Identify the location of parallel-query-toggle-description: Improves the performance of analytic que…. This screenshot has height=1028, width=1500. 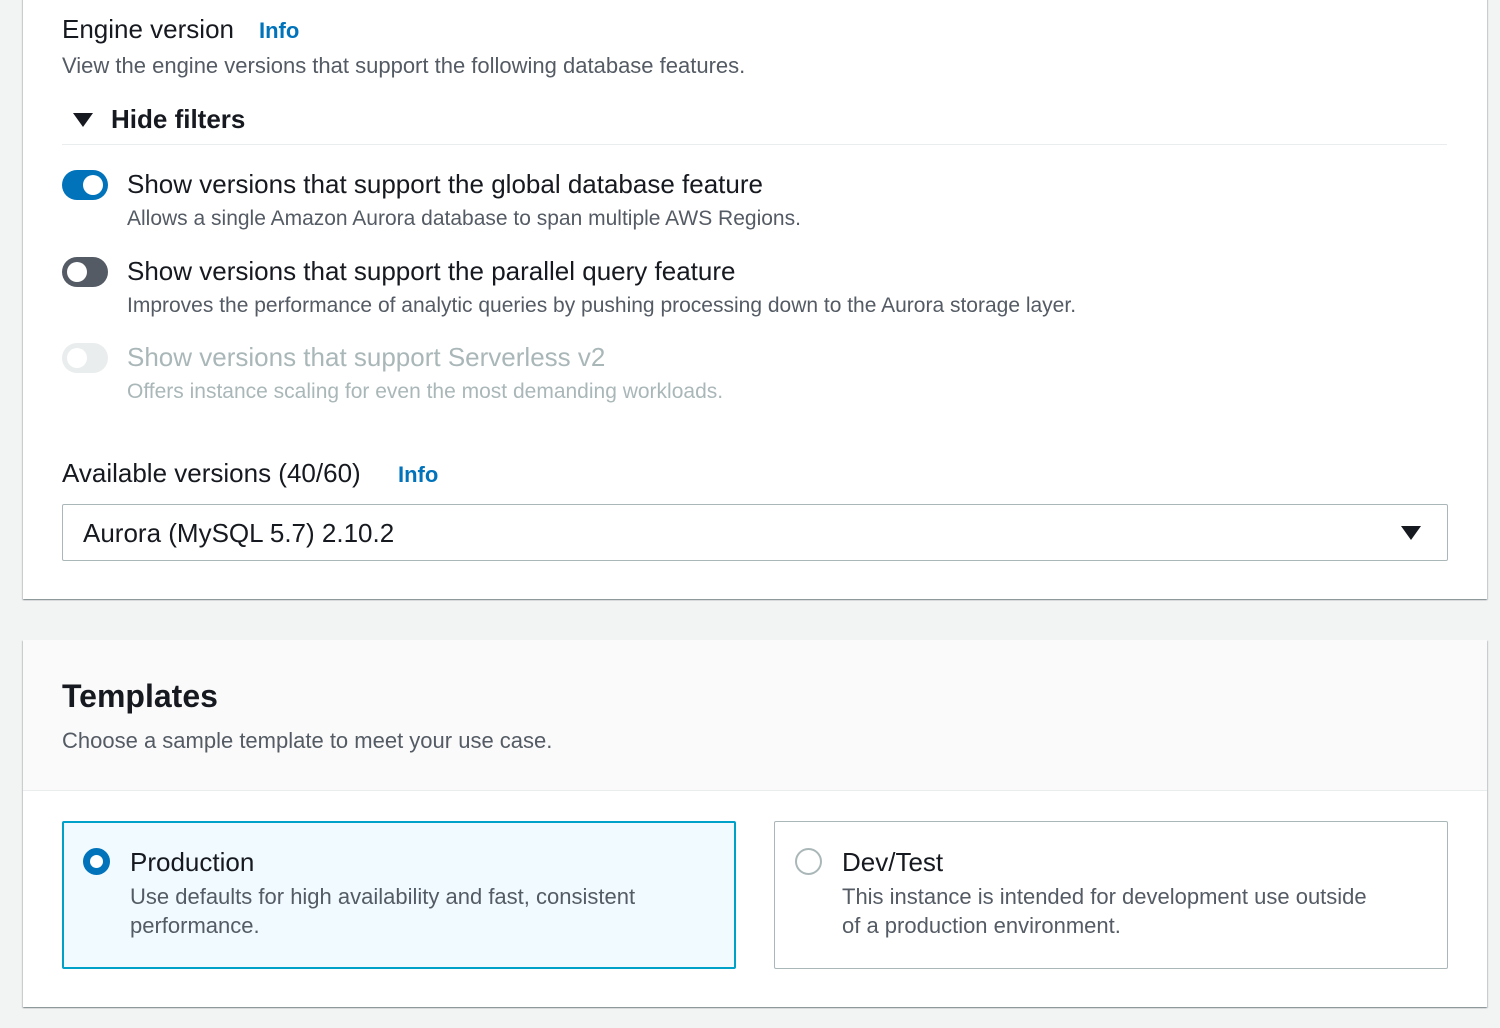
(602, 305).